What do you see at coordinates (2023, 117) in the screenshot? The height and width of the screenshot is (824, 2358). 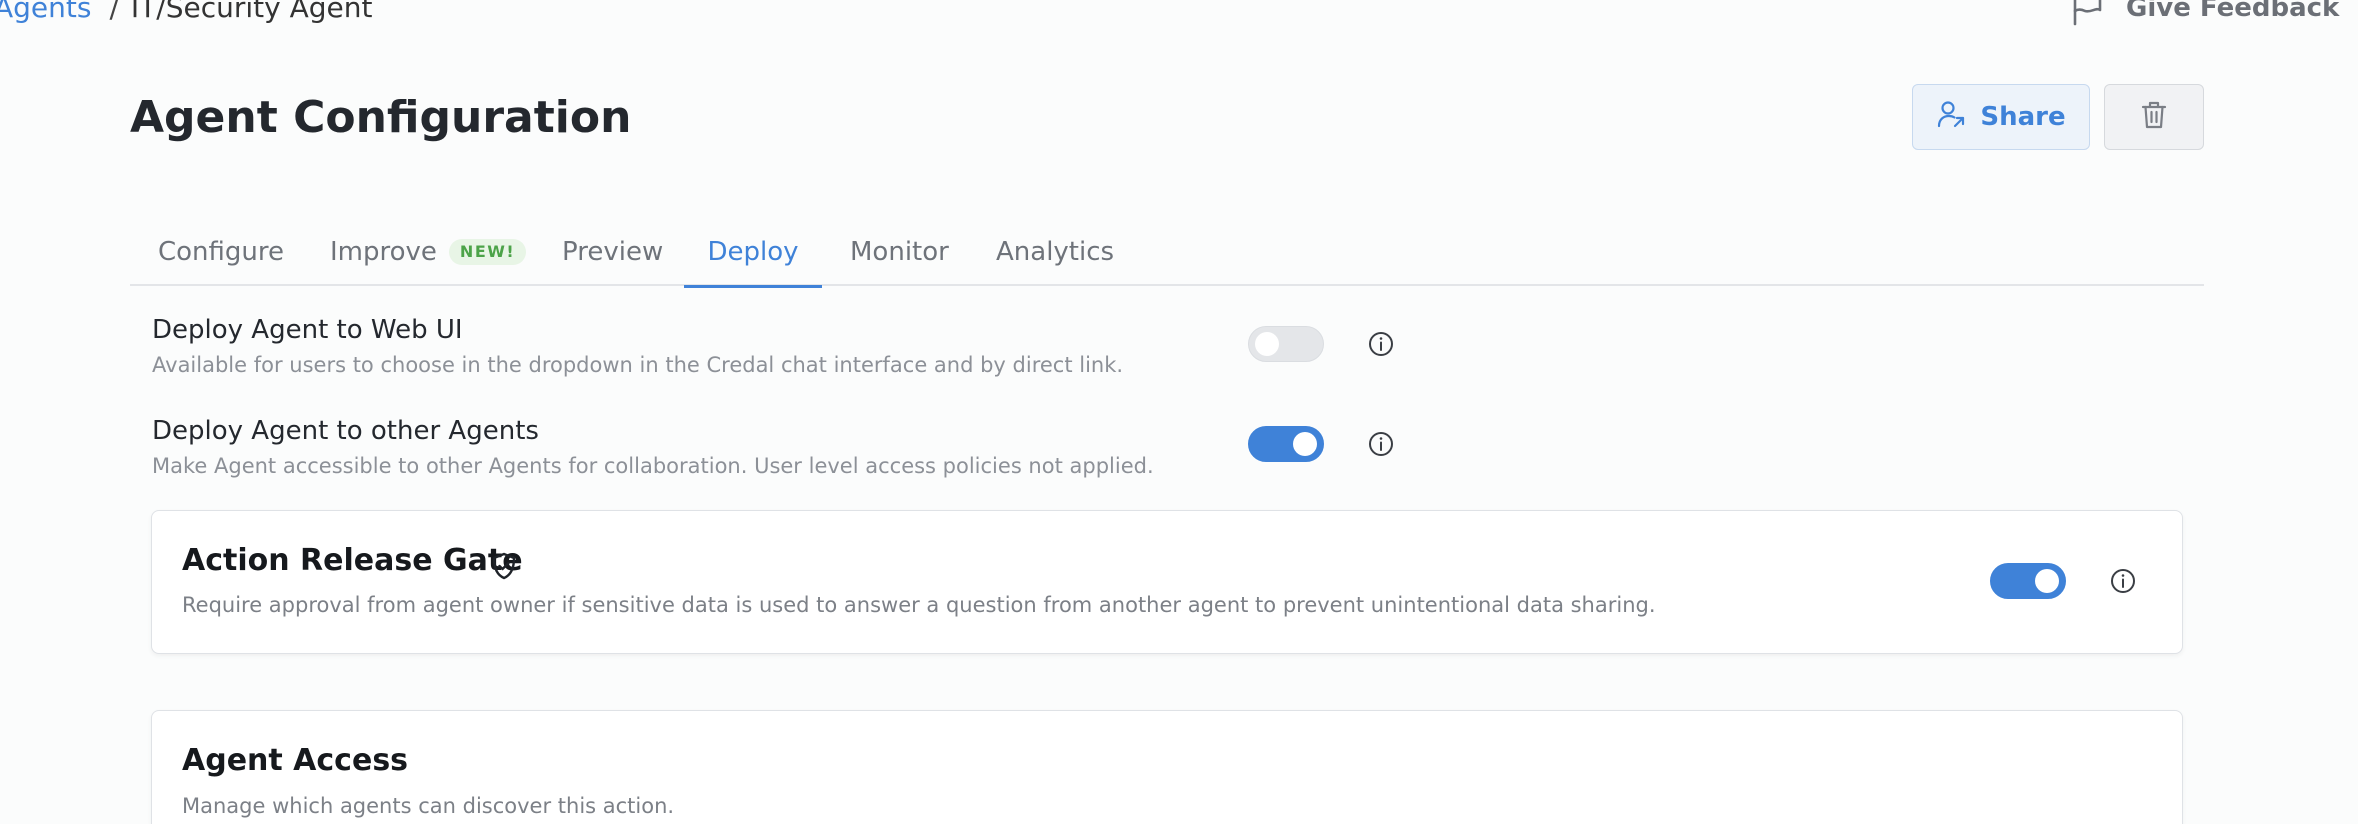 I see `share-label: Share` at bounding box center [2023, 117].